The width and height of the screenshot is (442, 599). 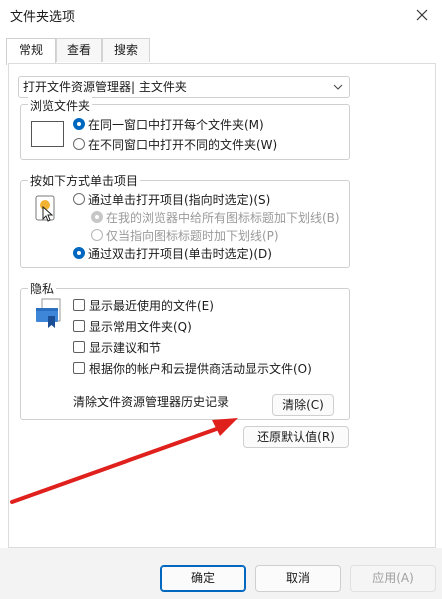 What do you see at coordinates (203, 578) in the screenshot?
I see `ok-button: 确定` at bounding box center [203, 578].